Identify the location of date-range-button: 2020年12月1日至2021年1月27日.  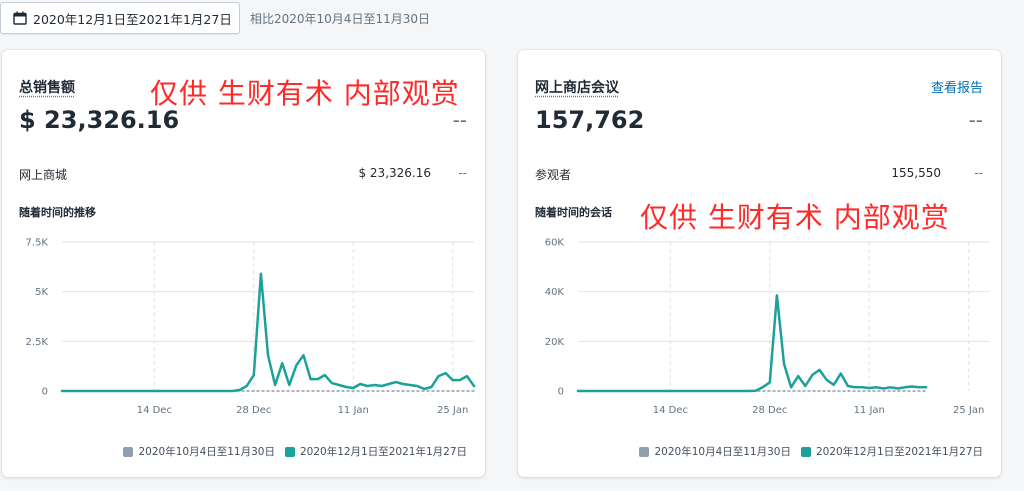
(120, 18).